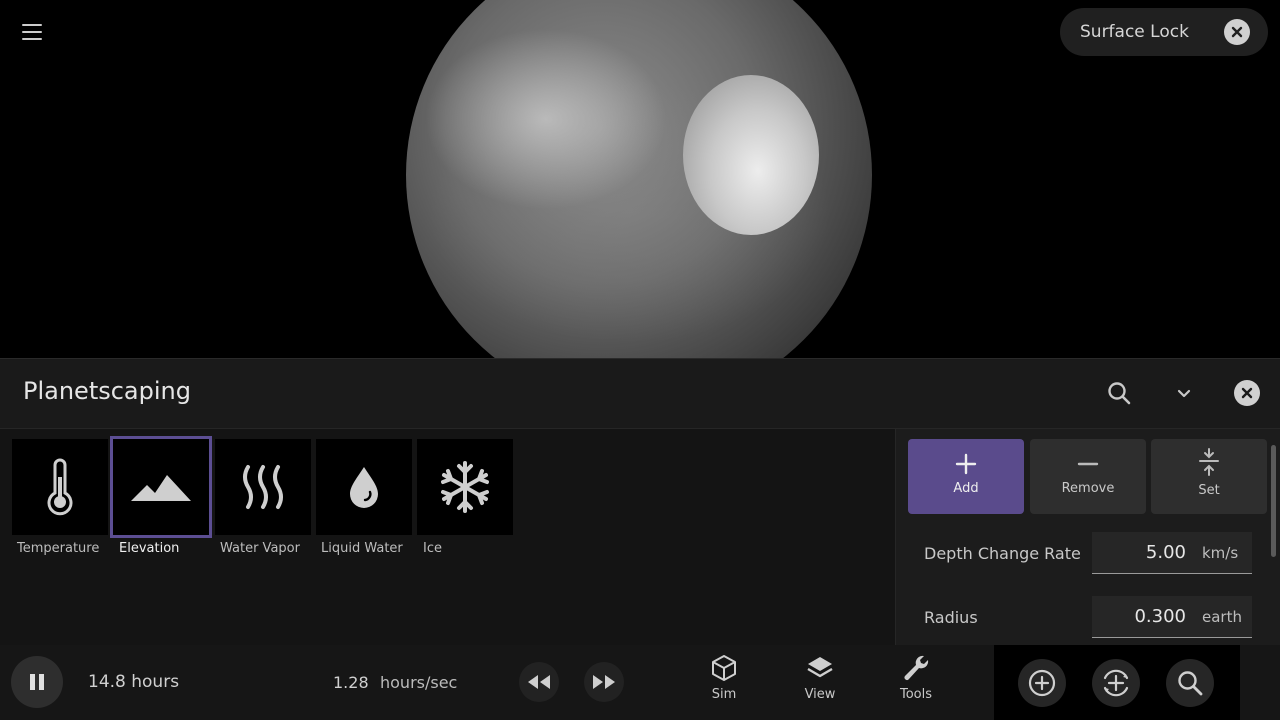  Describe the element at coordinates (260, 548) in the screenshot. I see `layer-label-water-vapor: Water Vapor` at that location.